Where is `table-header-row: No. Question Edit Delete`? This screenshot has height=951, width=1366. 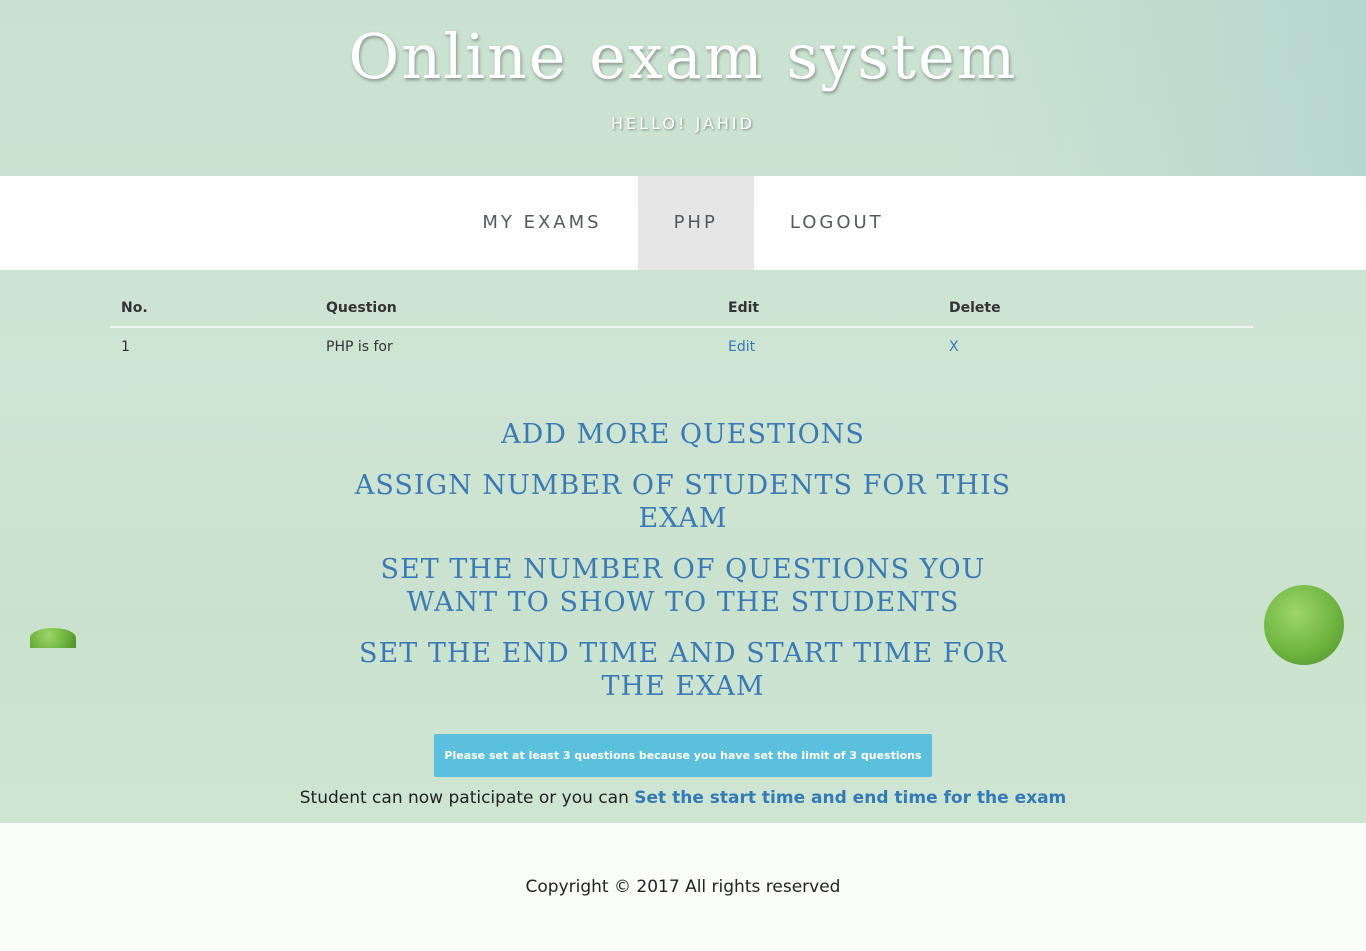
table-header-row: No. Question Edit Delete is located at coordinates (681, 309).